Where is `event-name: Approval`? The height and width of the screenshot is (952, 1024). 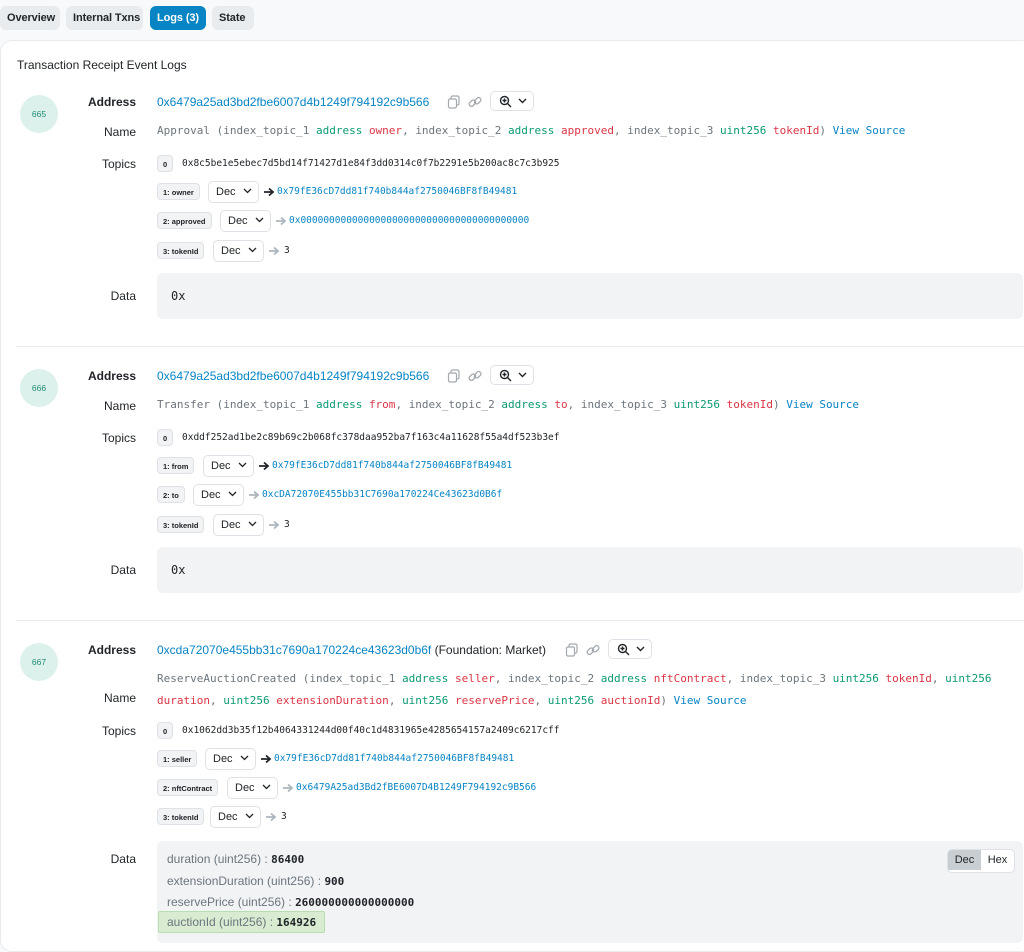 event-name: Approval is located at coordinates (183, 130).